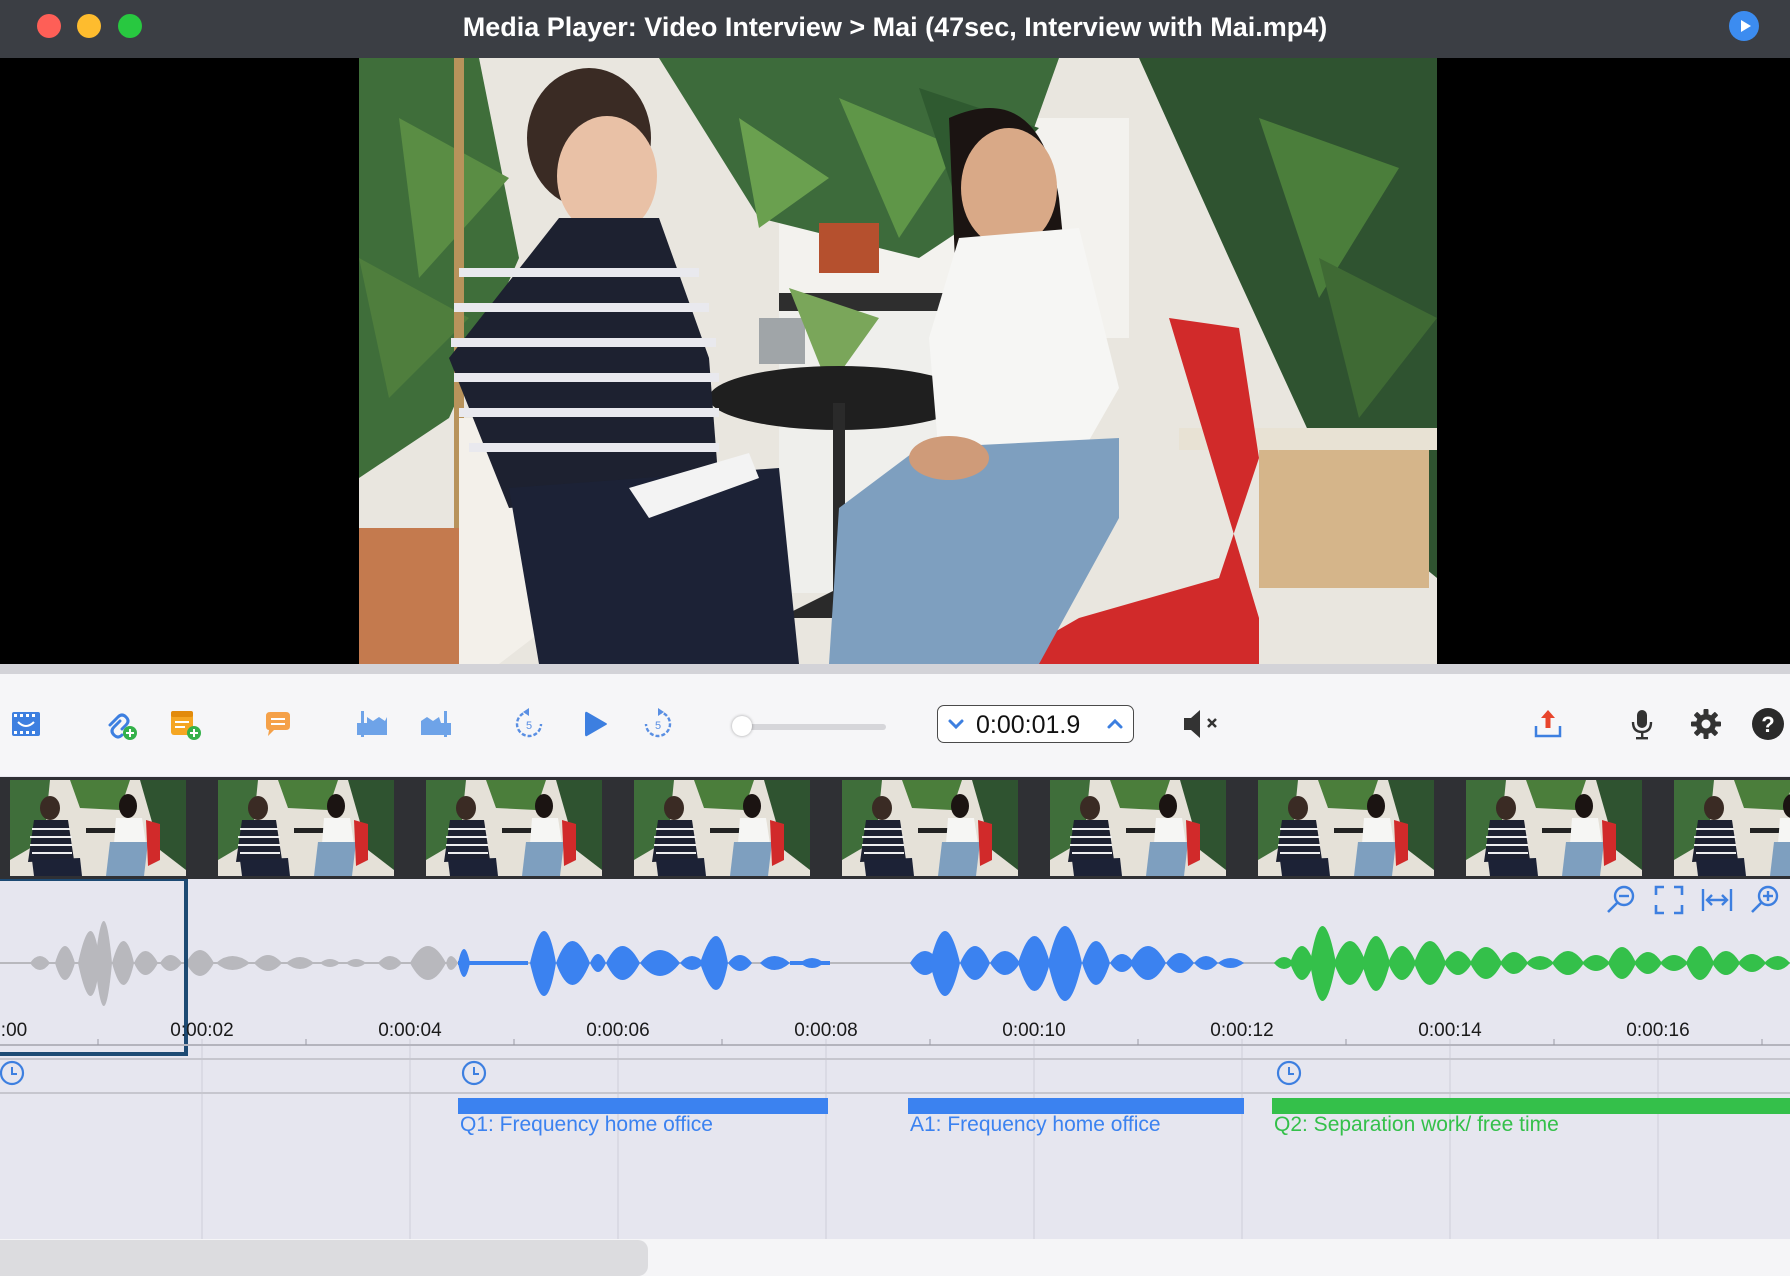  I want to click on segment-label-a1: A1: Frequency home office, so click(1035, 1125).